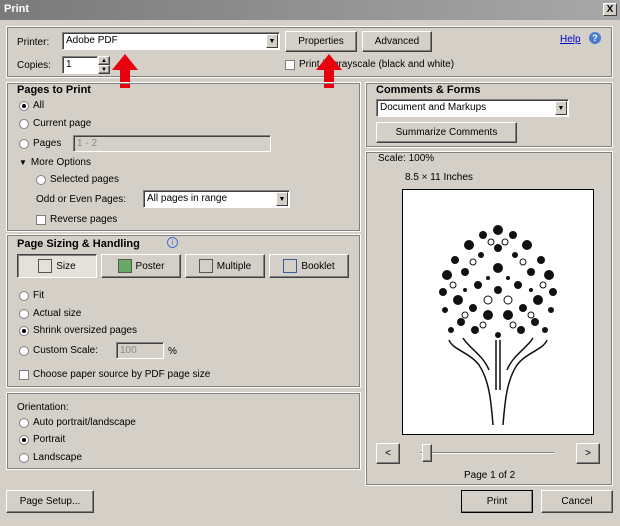 Image resolution: width=620 pixels, height=526 pixels. I want to click on odd-even-select: All pages in range ▼, so click(216, 199).